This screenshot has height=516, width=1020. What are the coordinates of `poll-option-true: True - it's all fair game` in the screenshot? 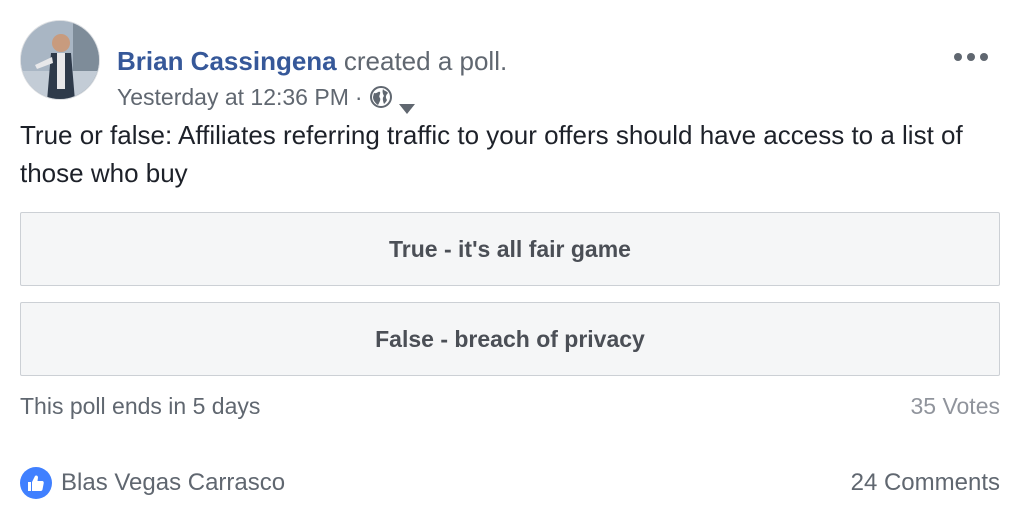 It's located at (510, 249).